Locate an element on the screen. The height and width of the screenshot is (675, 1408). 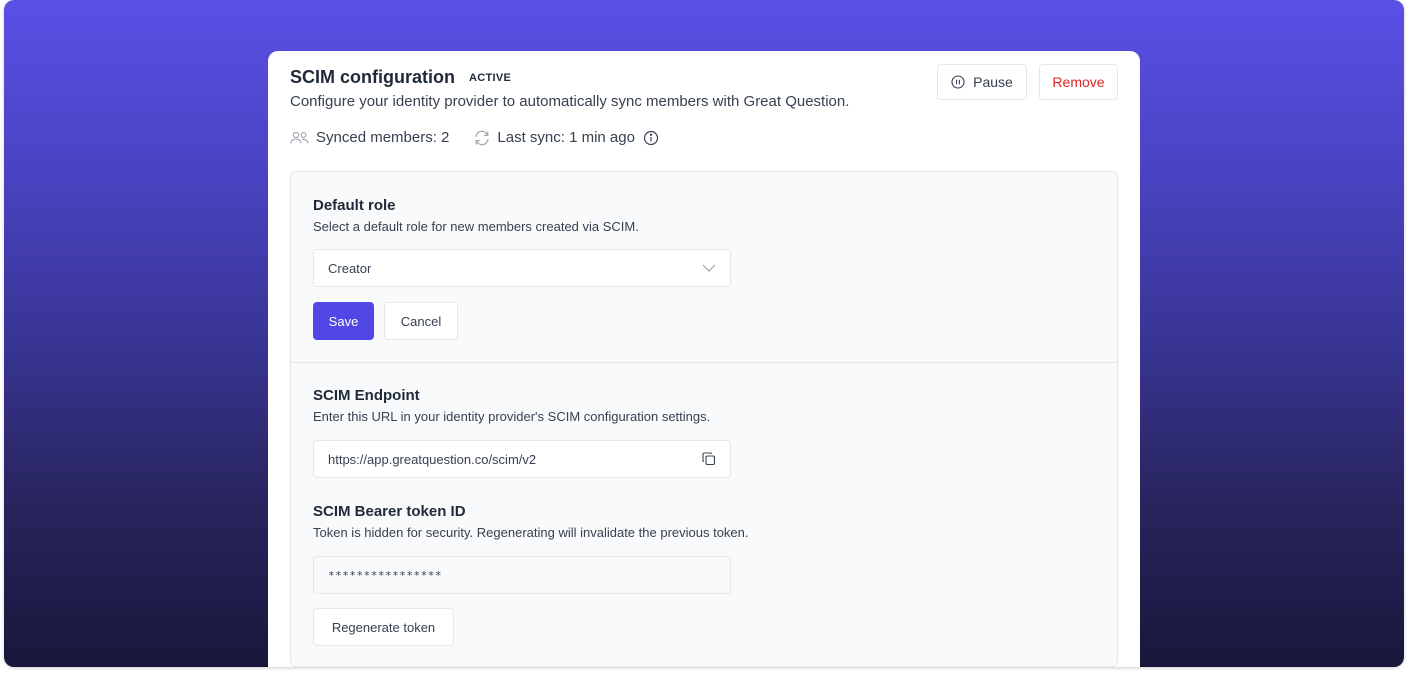
copy-icon is located at coordinates (709, 459).